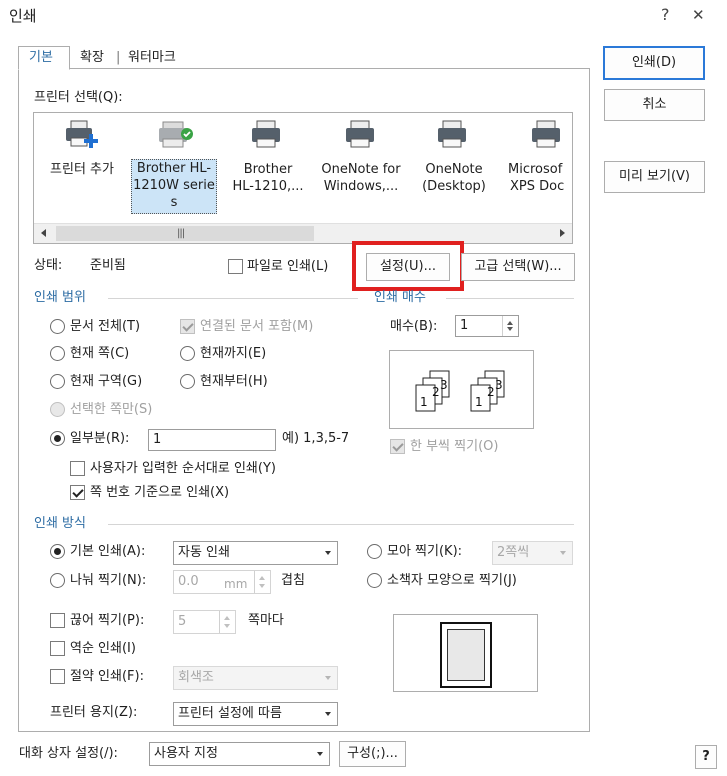 The width and height of the screenshot is (727, 776). What do you see at coordinates (44, 233) in the screenshot?
I see `scroll-left-icon` at bounding box center [44, 233].